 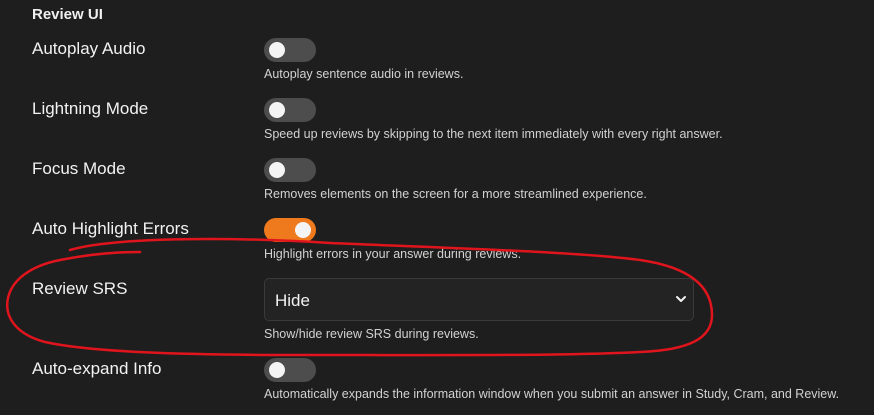 What do you see at coordinates (290, 370) in the screenshot?
I see `auto-expand-info-toggle` at bounding box center [290, 370].